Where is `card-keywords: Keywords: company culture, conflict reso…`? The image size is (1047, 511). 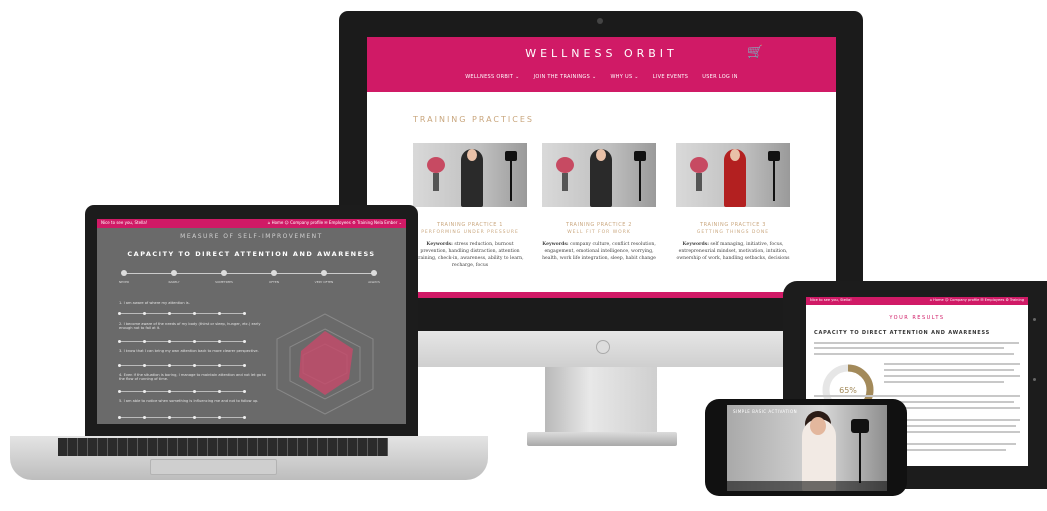
card-keywords: Keywords: company culture, conflict reso… is located at coordinates (599, 251).